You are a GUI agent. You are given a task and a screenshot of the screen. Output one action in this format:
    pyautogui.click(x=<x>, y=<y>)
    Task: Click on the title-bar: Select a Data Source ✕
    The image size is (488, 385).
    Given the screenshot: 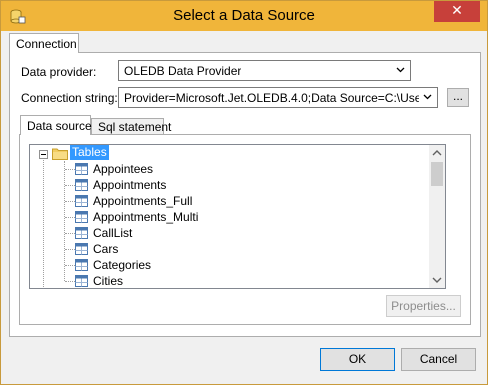 What is the action you would take?
    pyautogui.click(x=244, y=16)
    